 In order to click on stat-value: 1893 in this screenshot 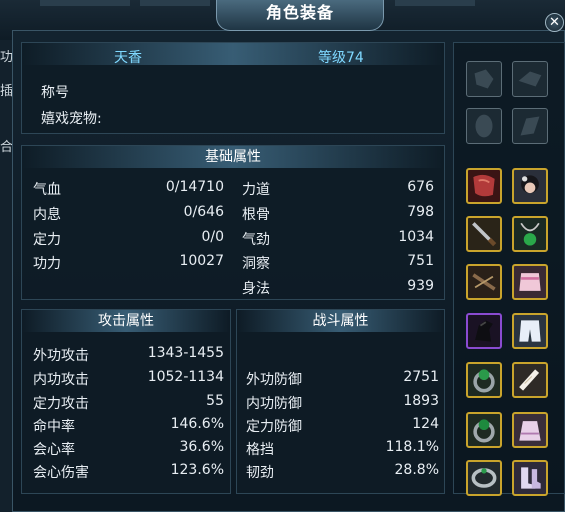, I will do `click(421, 401)`.